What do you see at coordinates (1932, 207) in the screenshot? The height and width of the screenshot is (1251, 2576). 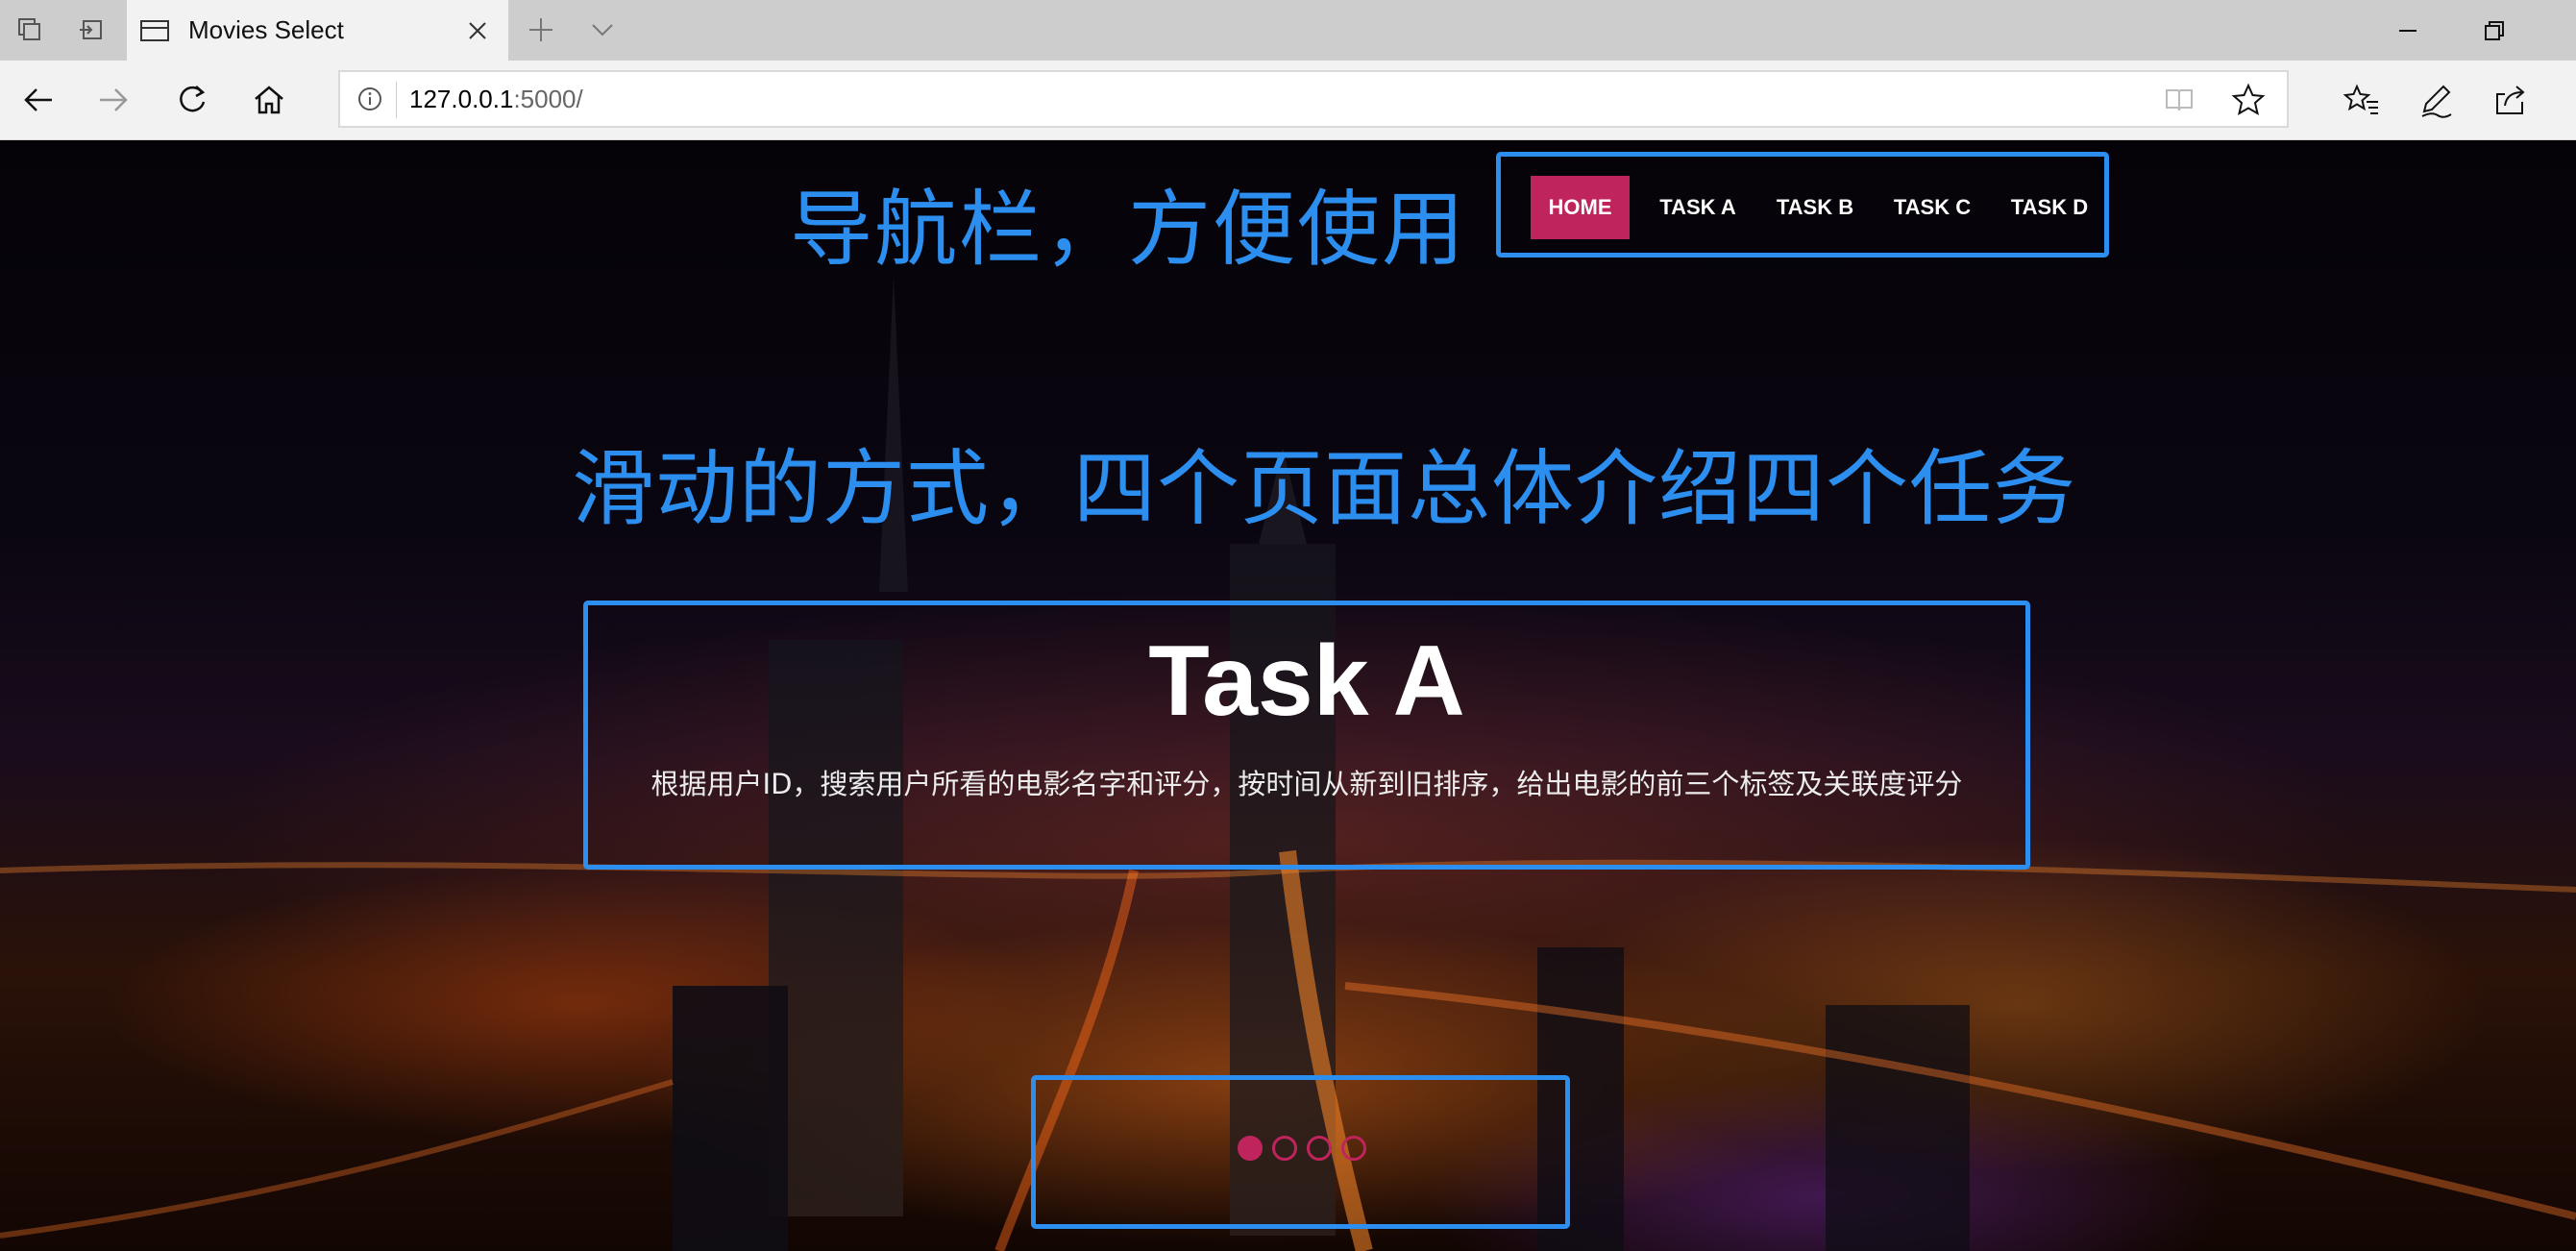 I see `nav-task-c: TASK C` at bounding box center [1932, 207].